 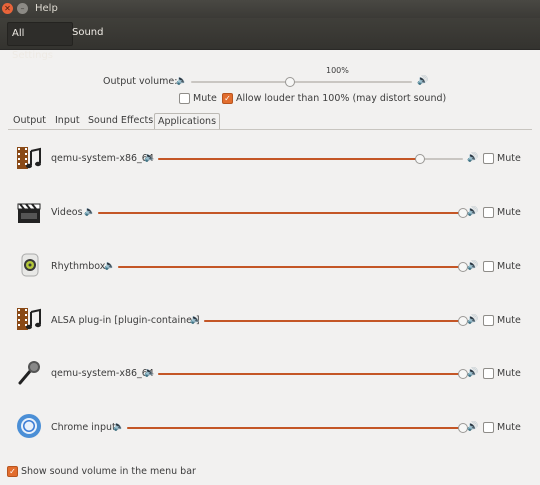 I want to click on navigation-bar: All Settings Sound, so click(x=270, y=39).